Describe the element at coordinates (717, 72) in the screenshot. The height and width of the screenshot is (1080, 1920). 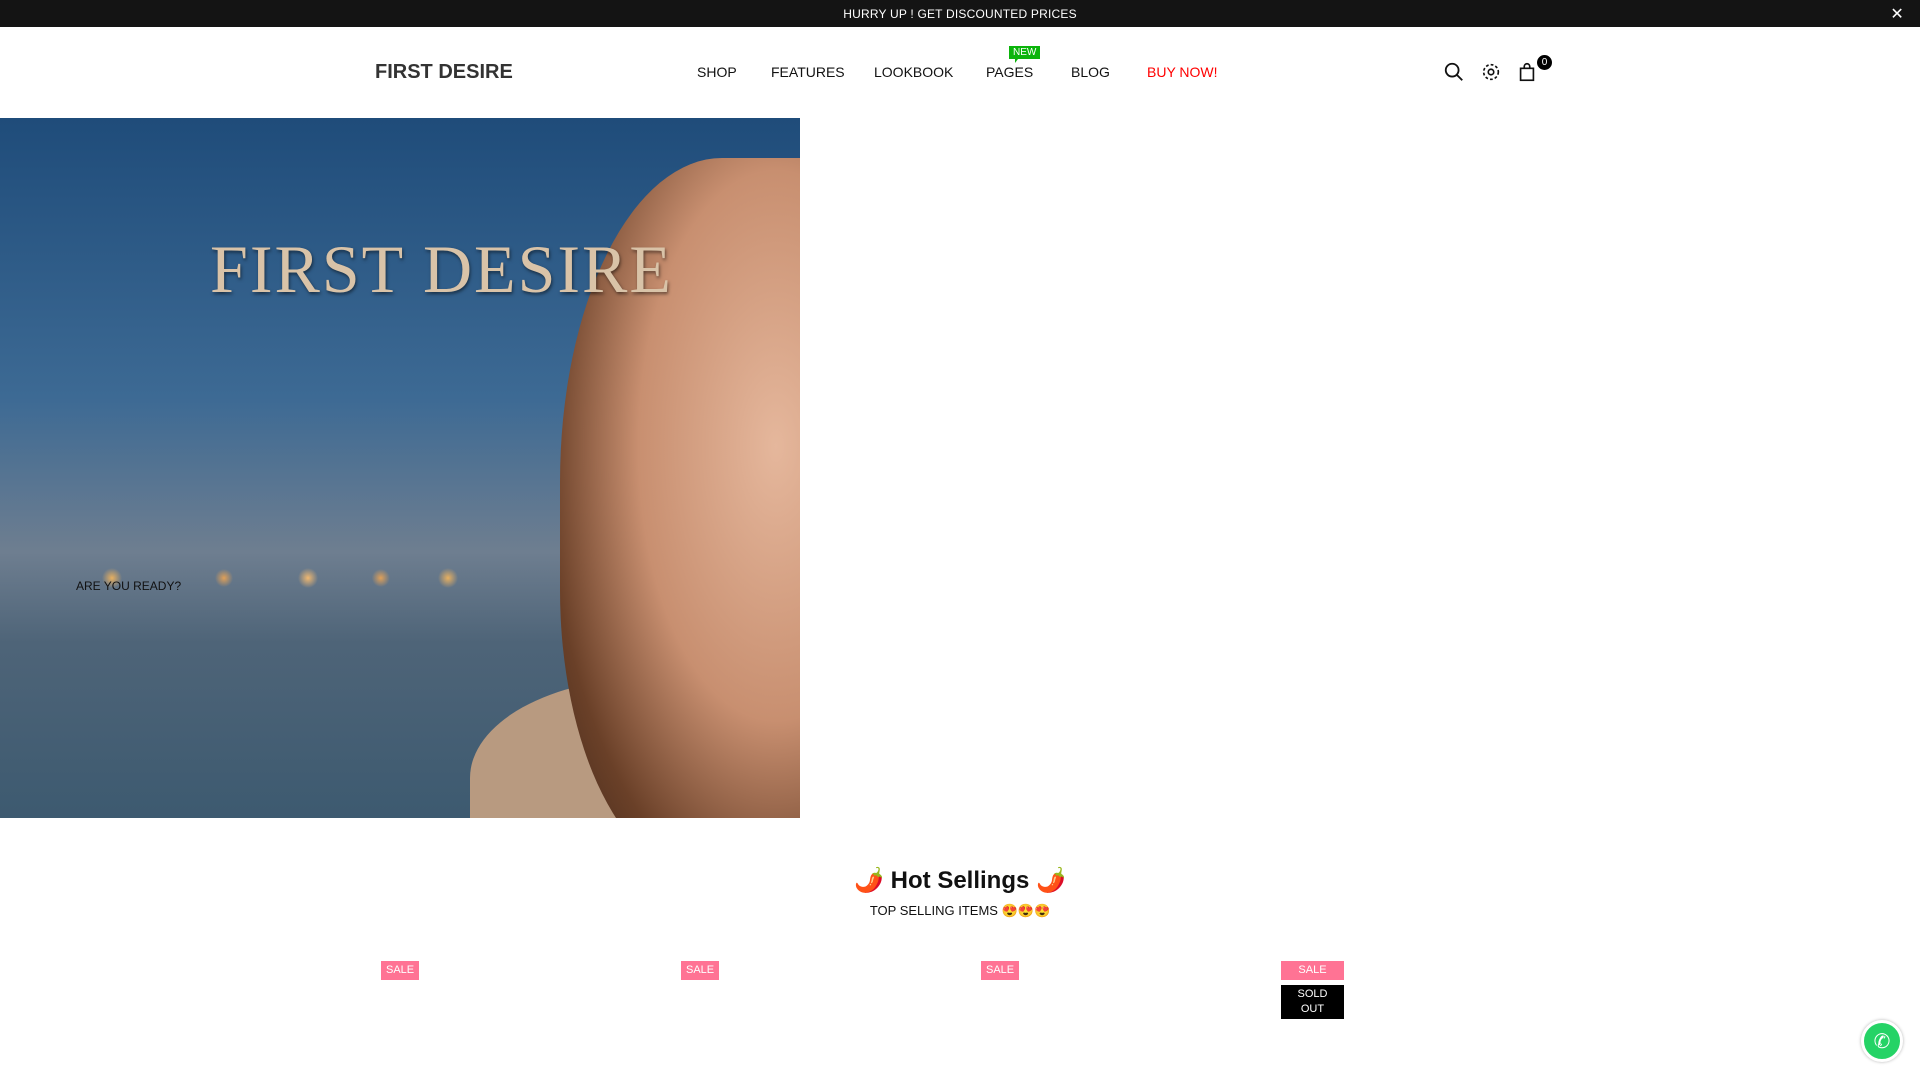
I see `nav-shop: SHOP` at that location.